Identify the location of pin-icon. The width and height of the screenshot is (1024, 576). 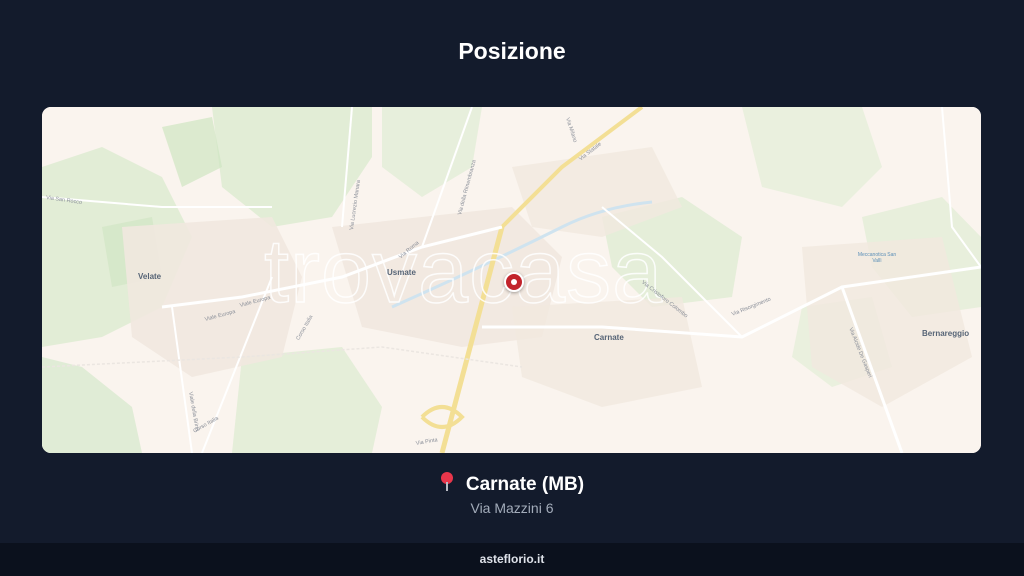
(447, 482).